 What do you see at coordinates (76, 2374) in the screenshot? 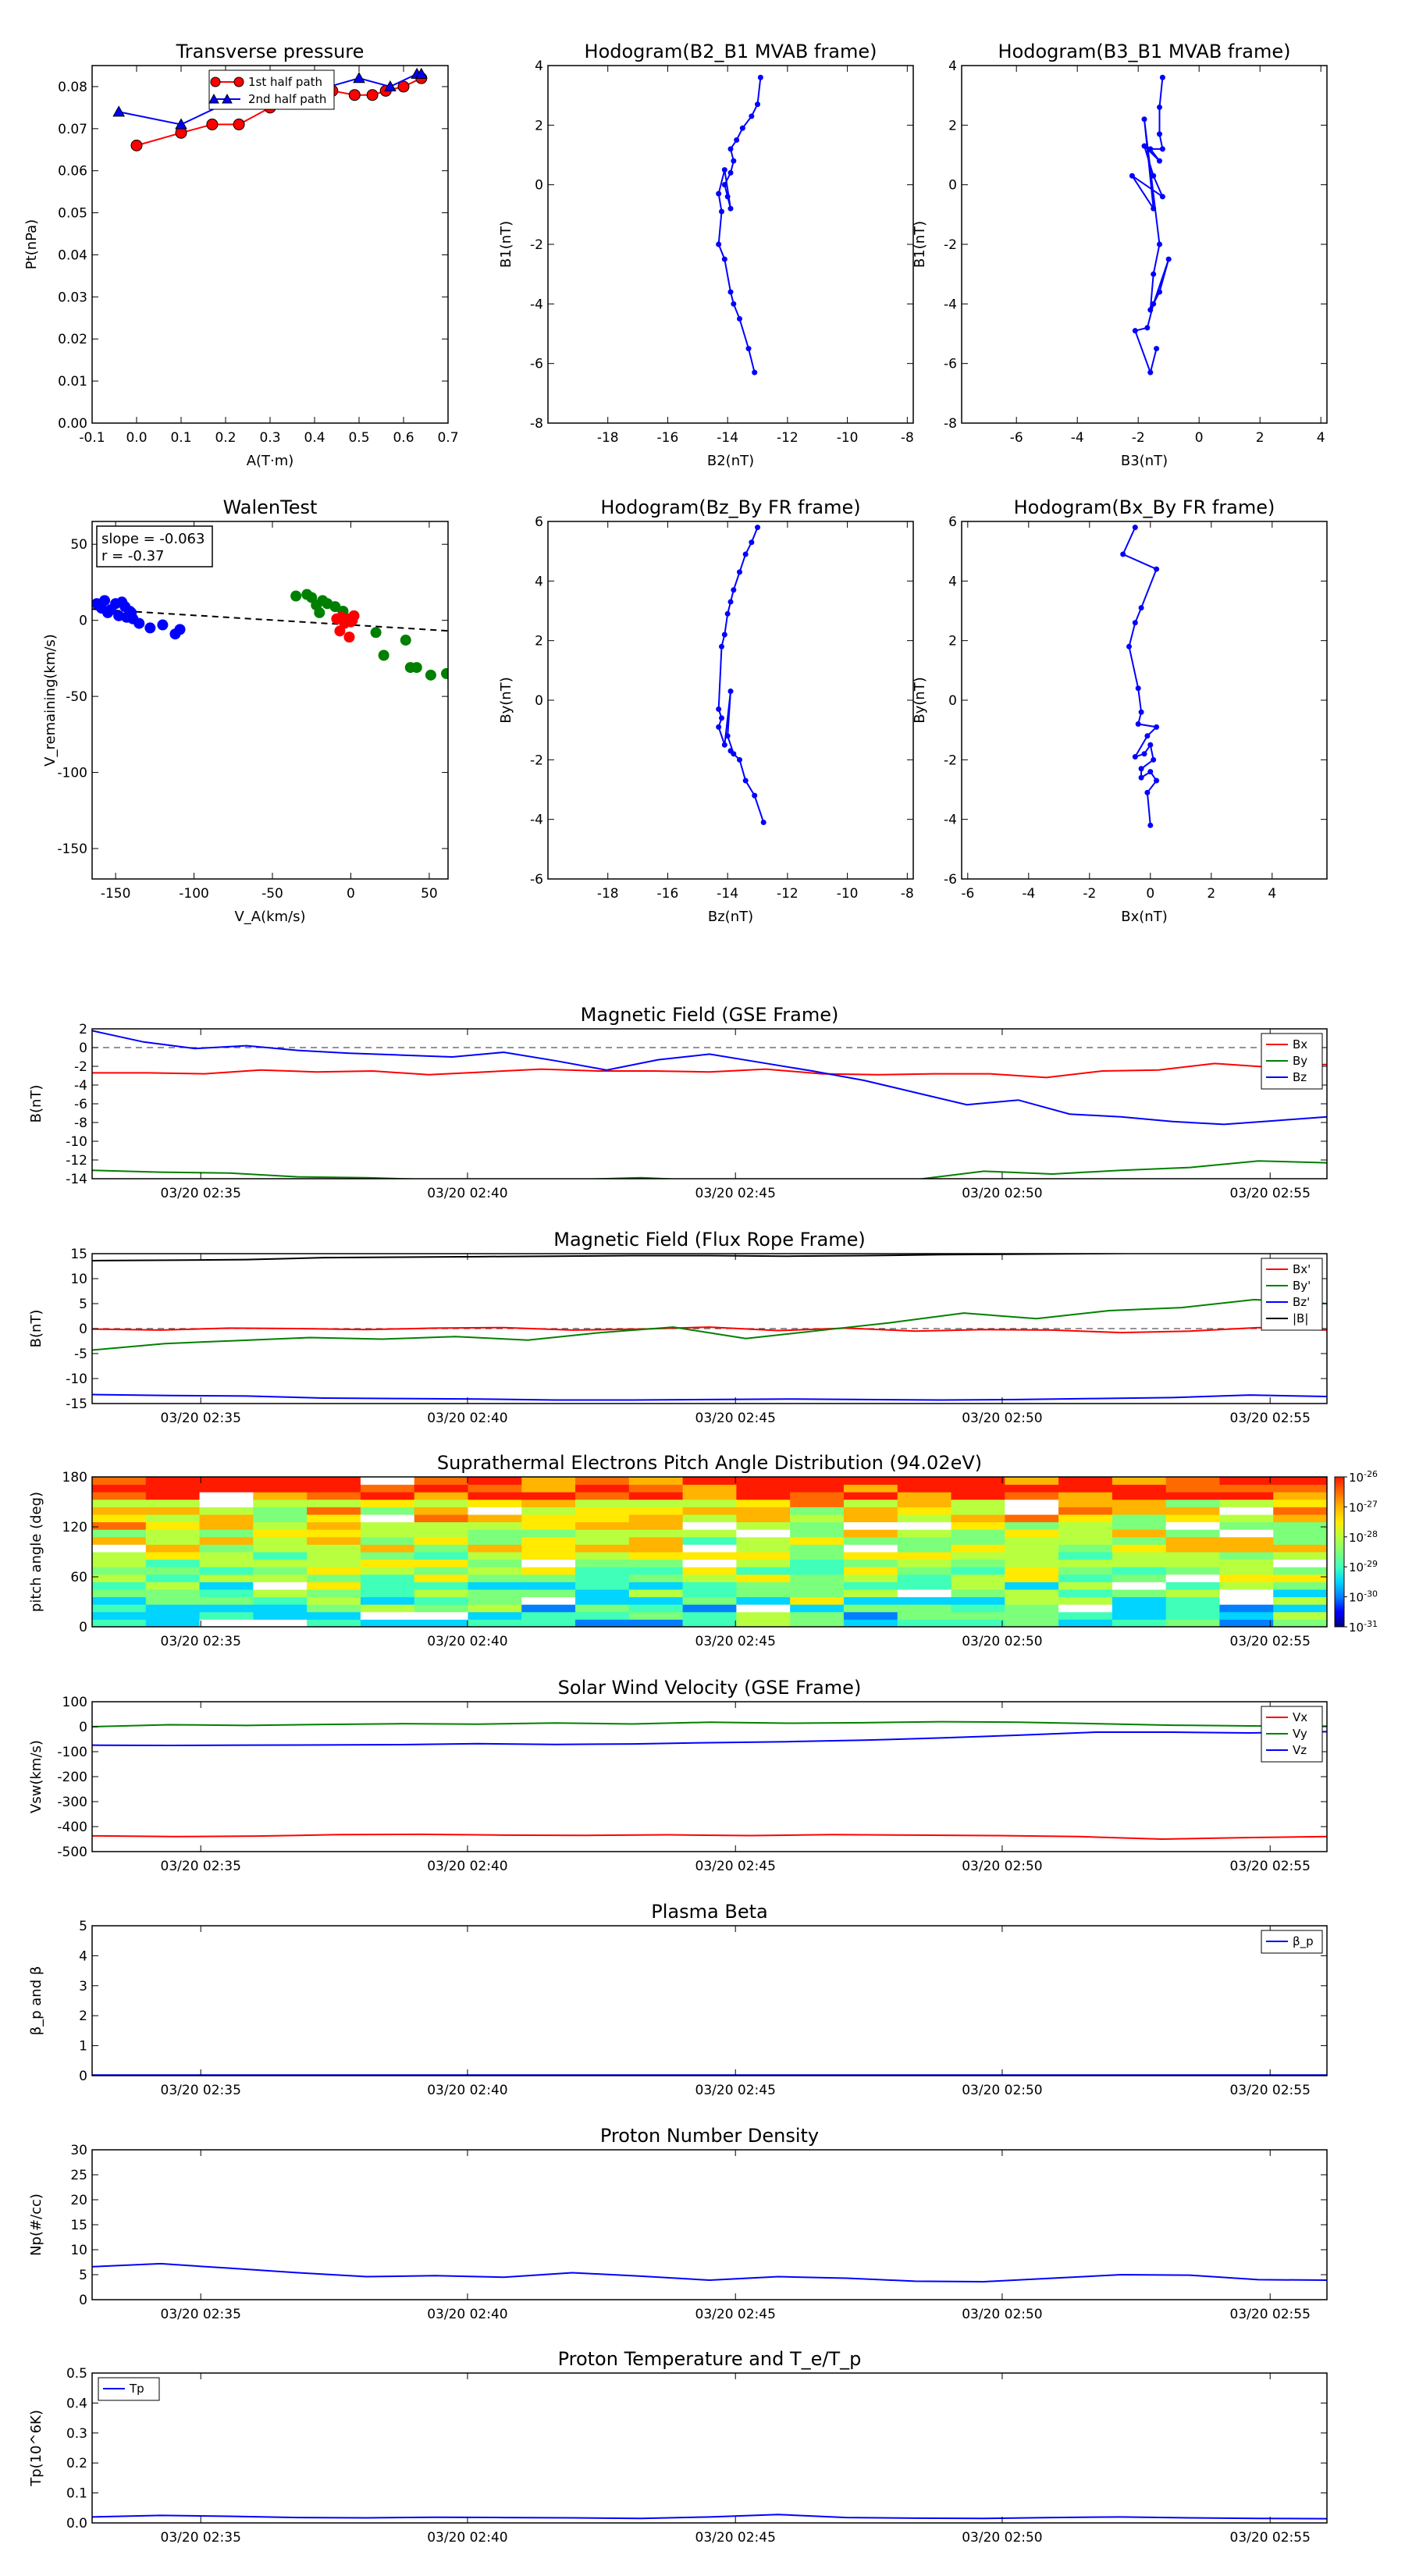
I see `y-tick-label: 0.5` at bounding box center [76, 2374].